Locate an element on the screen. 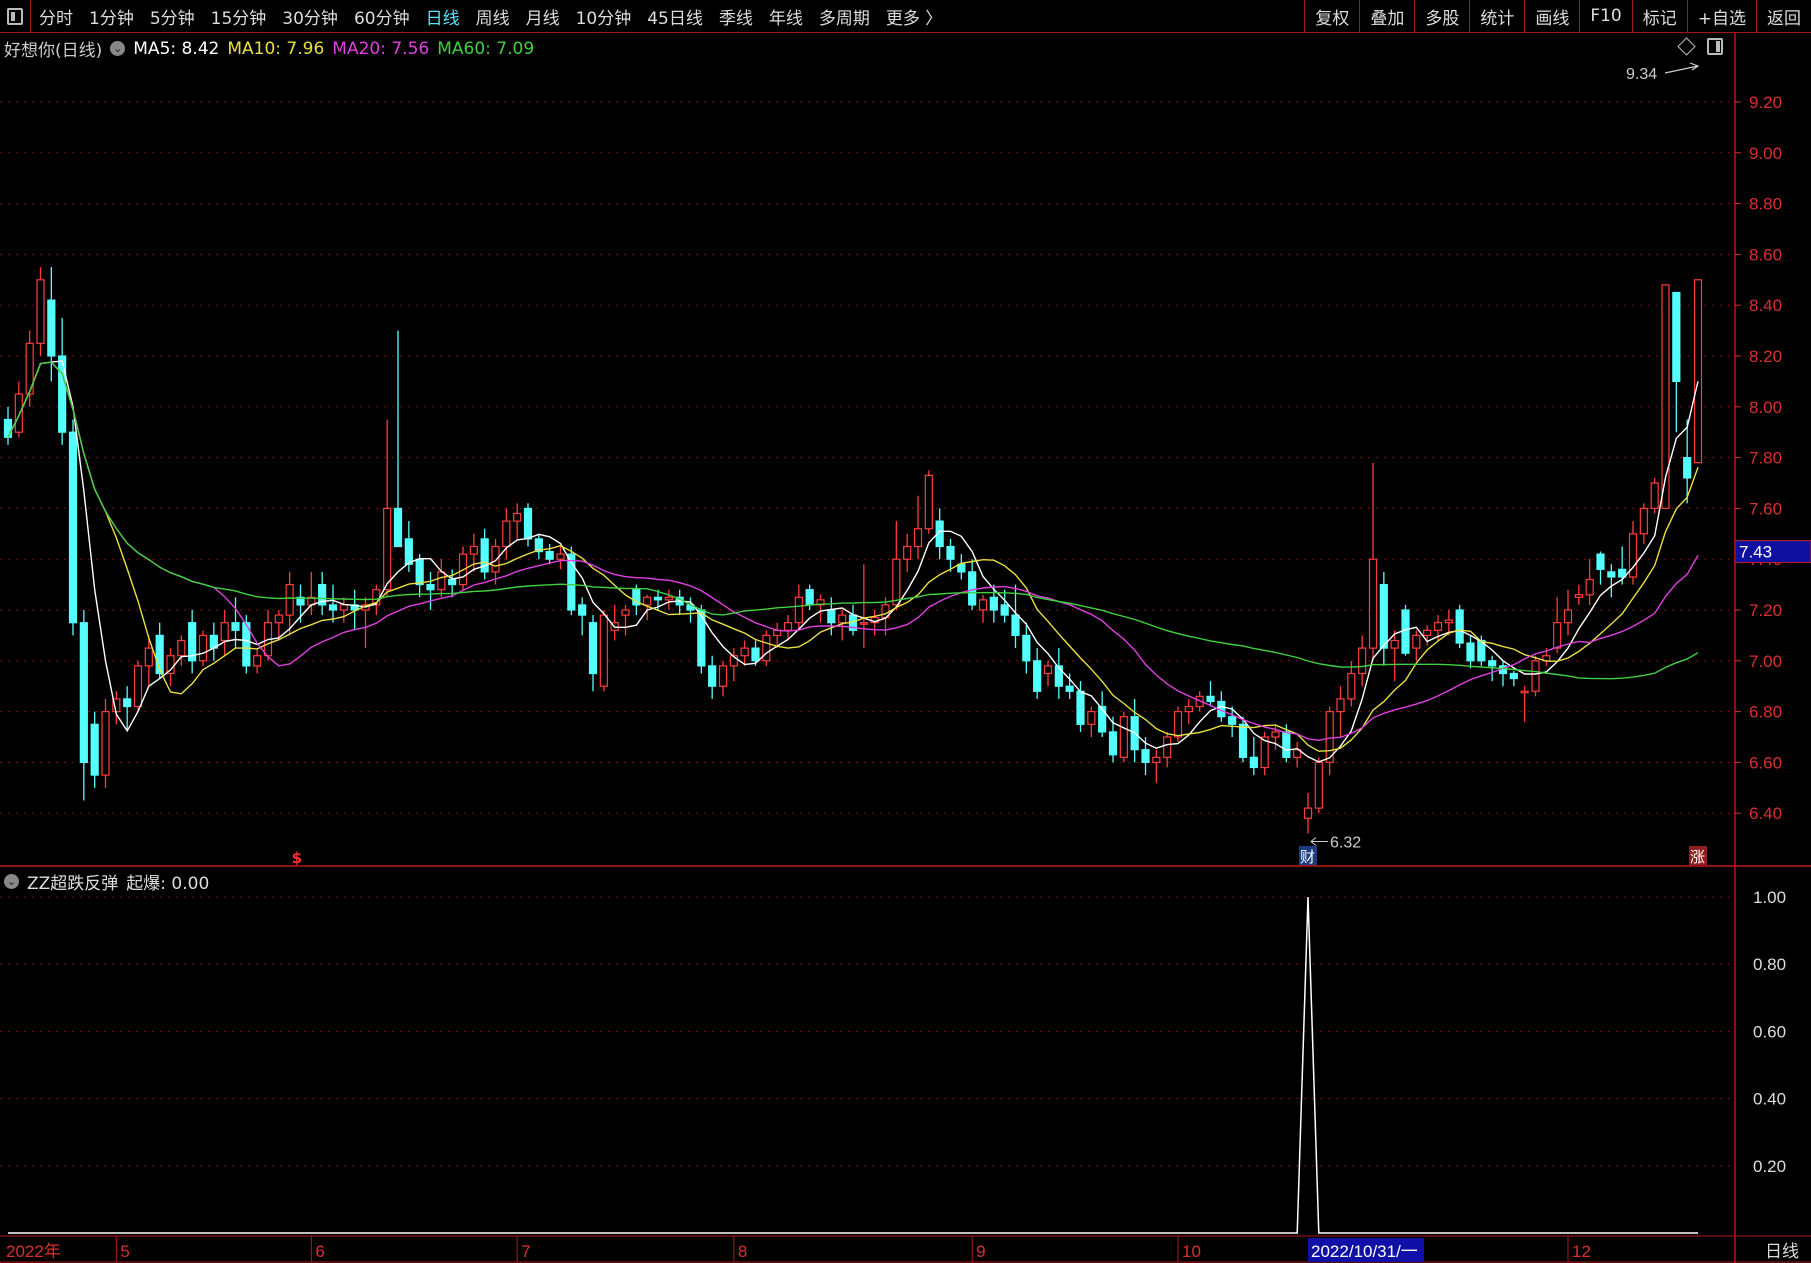  period-tab: 月线 is located at coordinates (543, 16).